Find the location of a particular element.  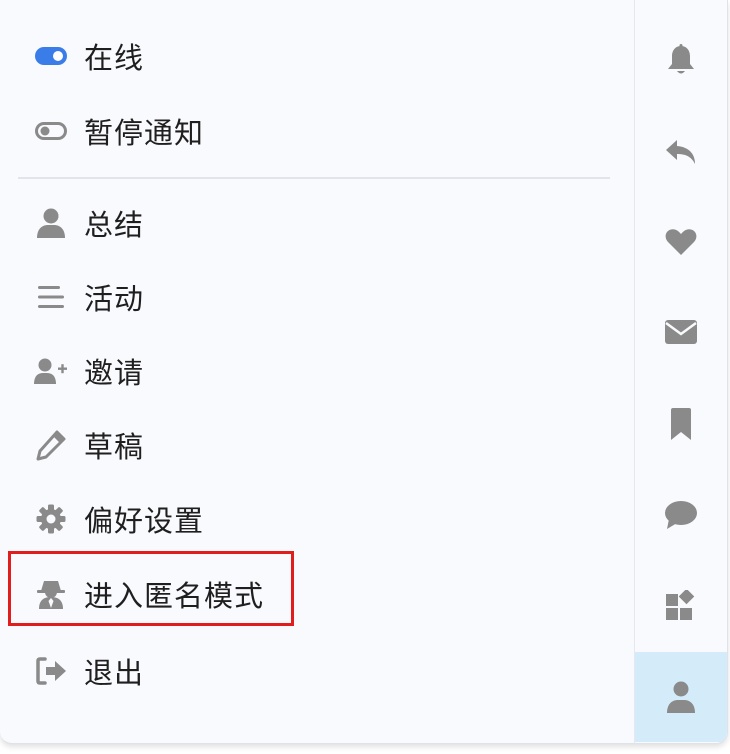

status-online-label: 在线 is located at coordinates (114, 58).